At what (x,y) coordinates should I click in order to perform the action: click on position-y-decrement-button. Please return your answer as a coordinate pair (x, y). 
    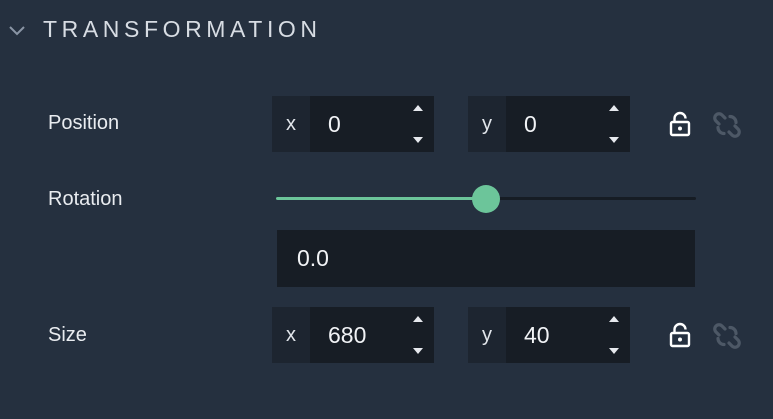
    Looking at the image, I should click on (614, 138).